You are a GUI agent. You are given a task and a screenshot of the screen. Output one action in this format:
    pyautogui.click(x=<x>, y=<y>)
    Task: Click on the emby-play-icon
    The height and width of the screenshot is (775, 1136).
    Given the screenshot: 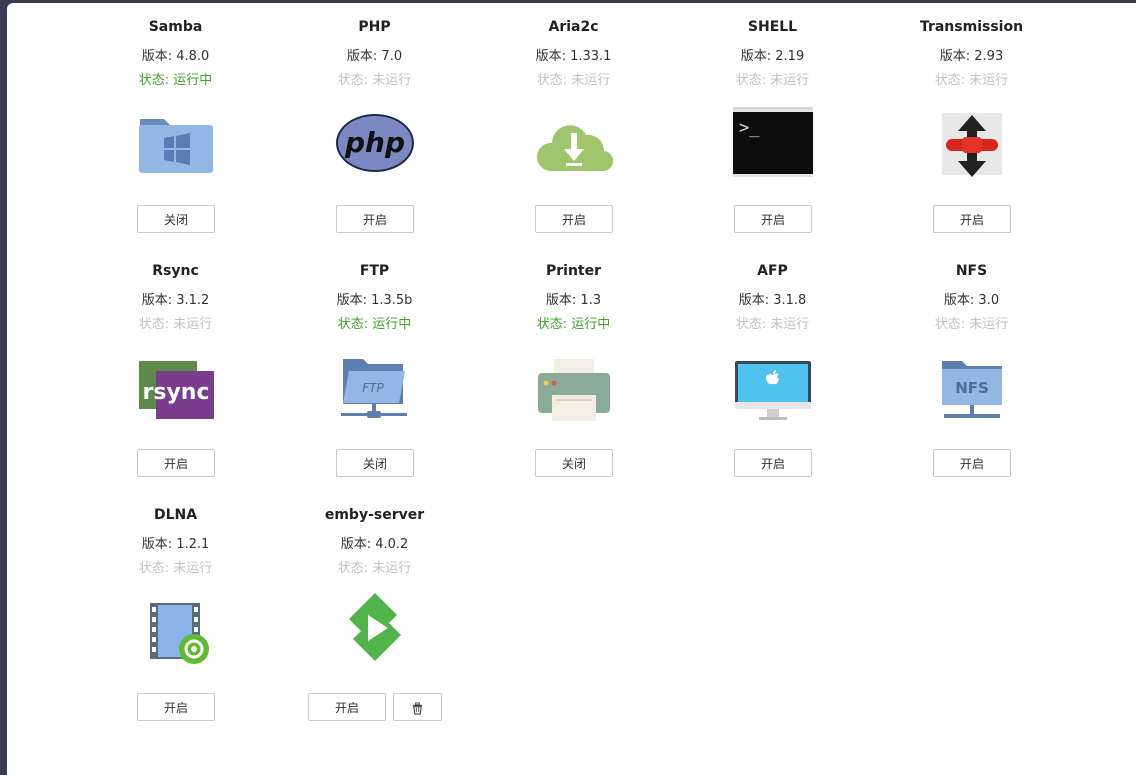 What is the action you would take?
    pyautogui.click(x=375, y=628)
    